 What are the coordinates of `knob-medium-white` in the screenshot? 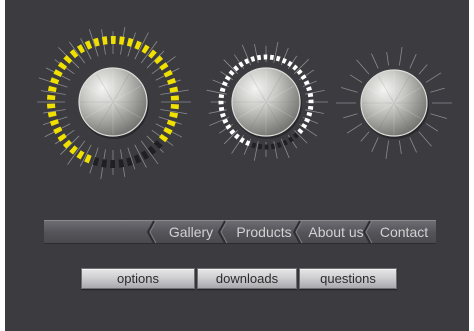 It's located at (266, 102).